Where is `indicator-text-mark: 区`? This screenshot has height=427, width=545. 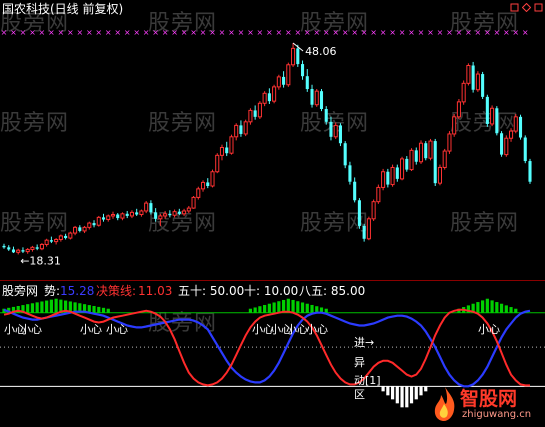 indicator-text-mark: 区 is located at coordinates (359, 394).